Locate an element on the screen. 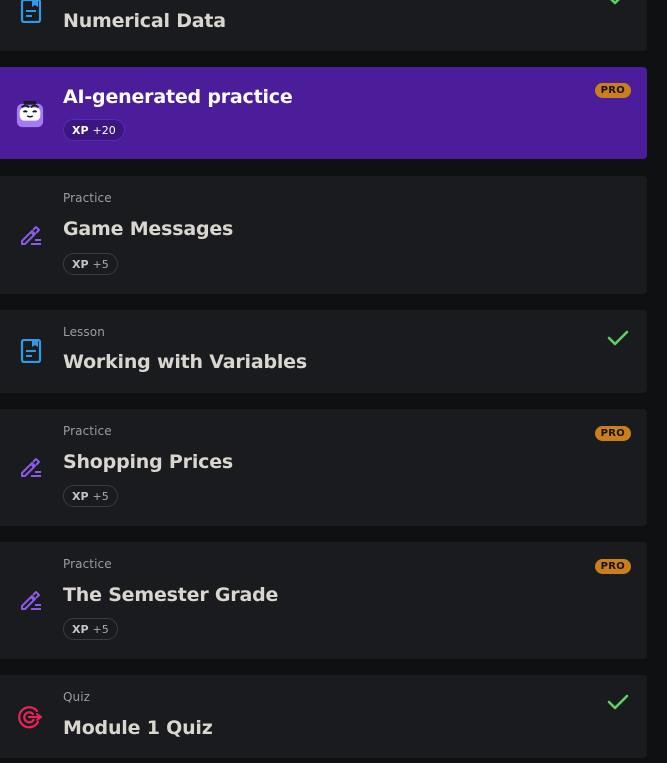  card-title: Module 1 Quiz is located at coordinates (138, 728).